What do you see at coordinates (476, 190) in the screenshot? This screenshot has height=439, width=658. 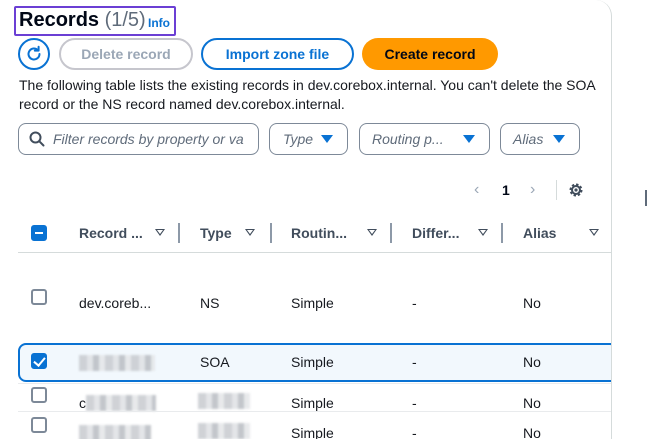 I see `previous-page-icon: ‹` at bounding box center [476, 190].